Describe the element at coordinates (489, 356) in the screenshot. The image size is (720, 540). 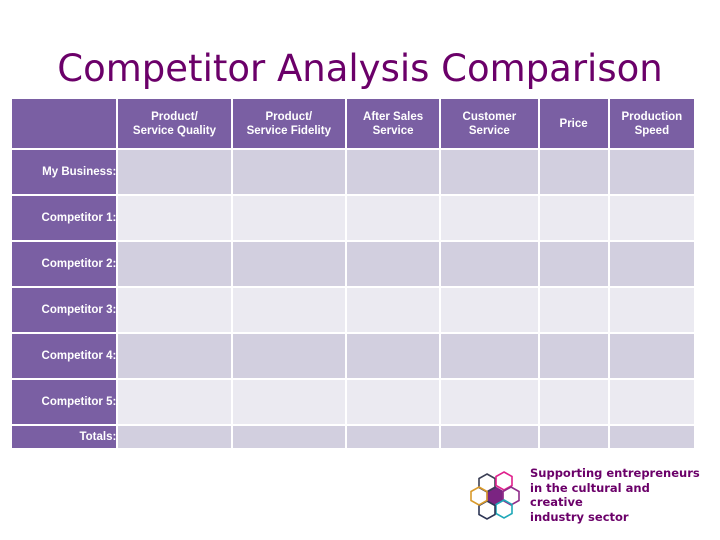
I see `cell-competitor-4-customer-service` at that location.